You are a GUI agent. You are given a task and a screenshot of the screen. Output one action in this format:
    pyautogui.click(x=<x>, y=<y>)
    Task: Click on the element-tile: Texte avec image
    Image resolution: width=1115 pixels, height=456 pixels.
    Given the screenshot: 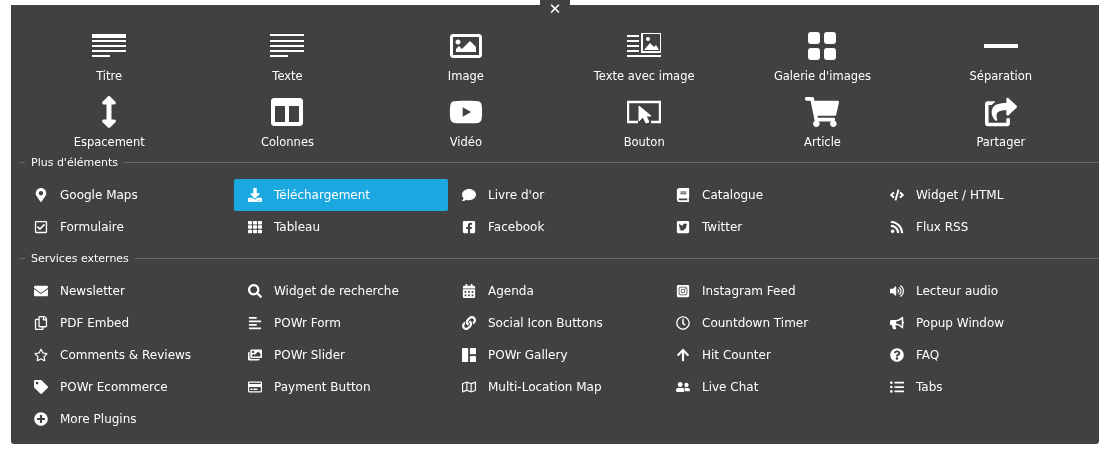 What is the action you would take?
    pyautogui.click(x=644, y=56)
    